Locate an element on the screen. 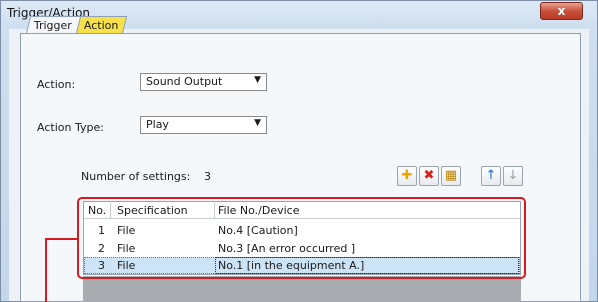 This screenshot has height=302, width=598. close-button: x is located at coordinates (561, 11).